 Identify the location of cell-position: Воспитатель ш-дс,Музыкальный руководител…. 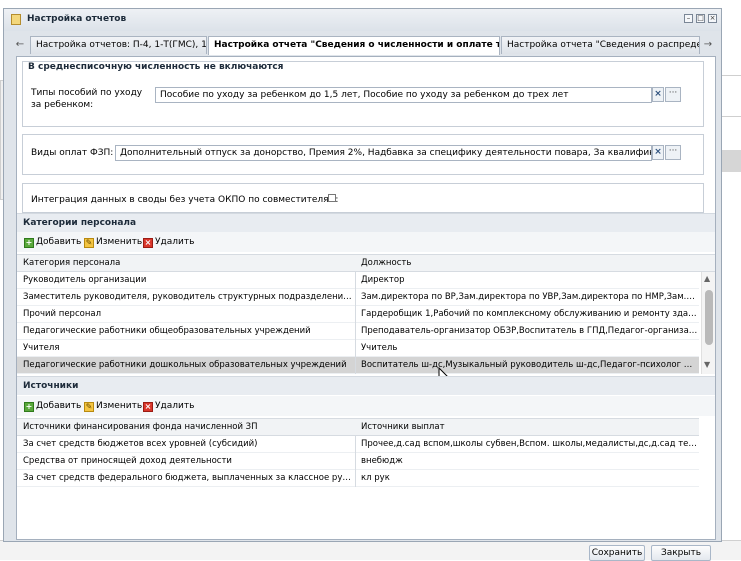
(530, 365).